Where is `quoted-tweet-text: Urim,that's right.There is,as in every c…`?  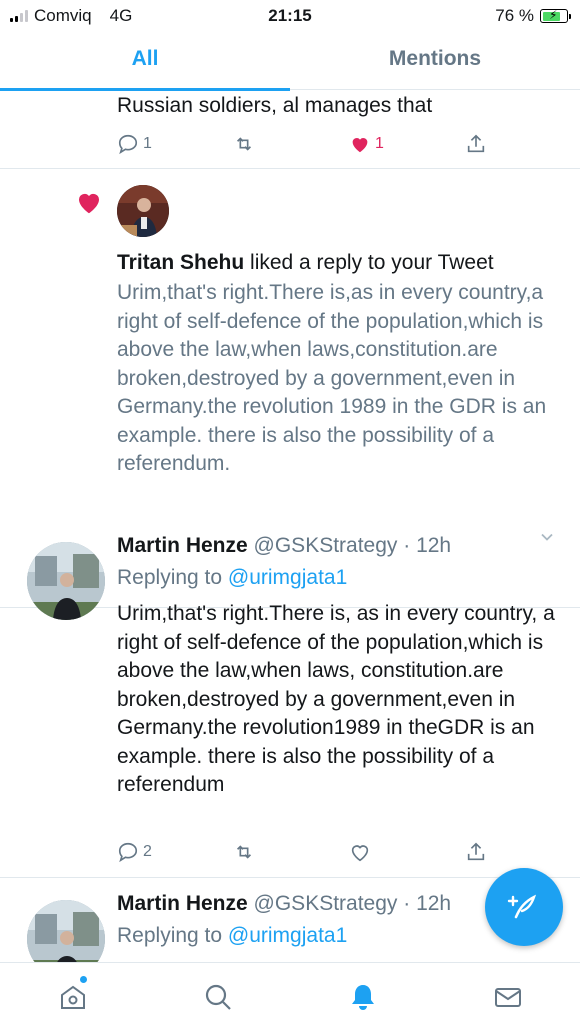 quoted-tweet-text: Urim,that's right.There is,as in every c… is located at coordinates (332, 378).